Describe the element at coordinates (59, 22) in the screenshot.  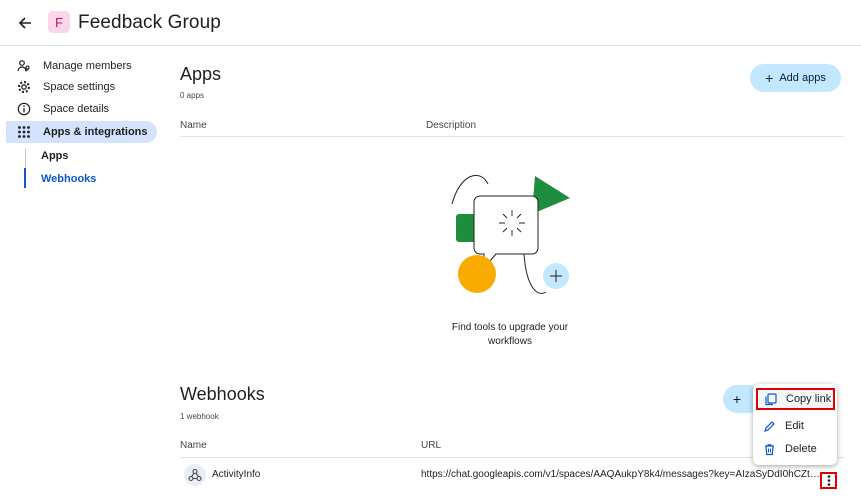
I see `space-avatar: F` at that location.